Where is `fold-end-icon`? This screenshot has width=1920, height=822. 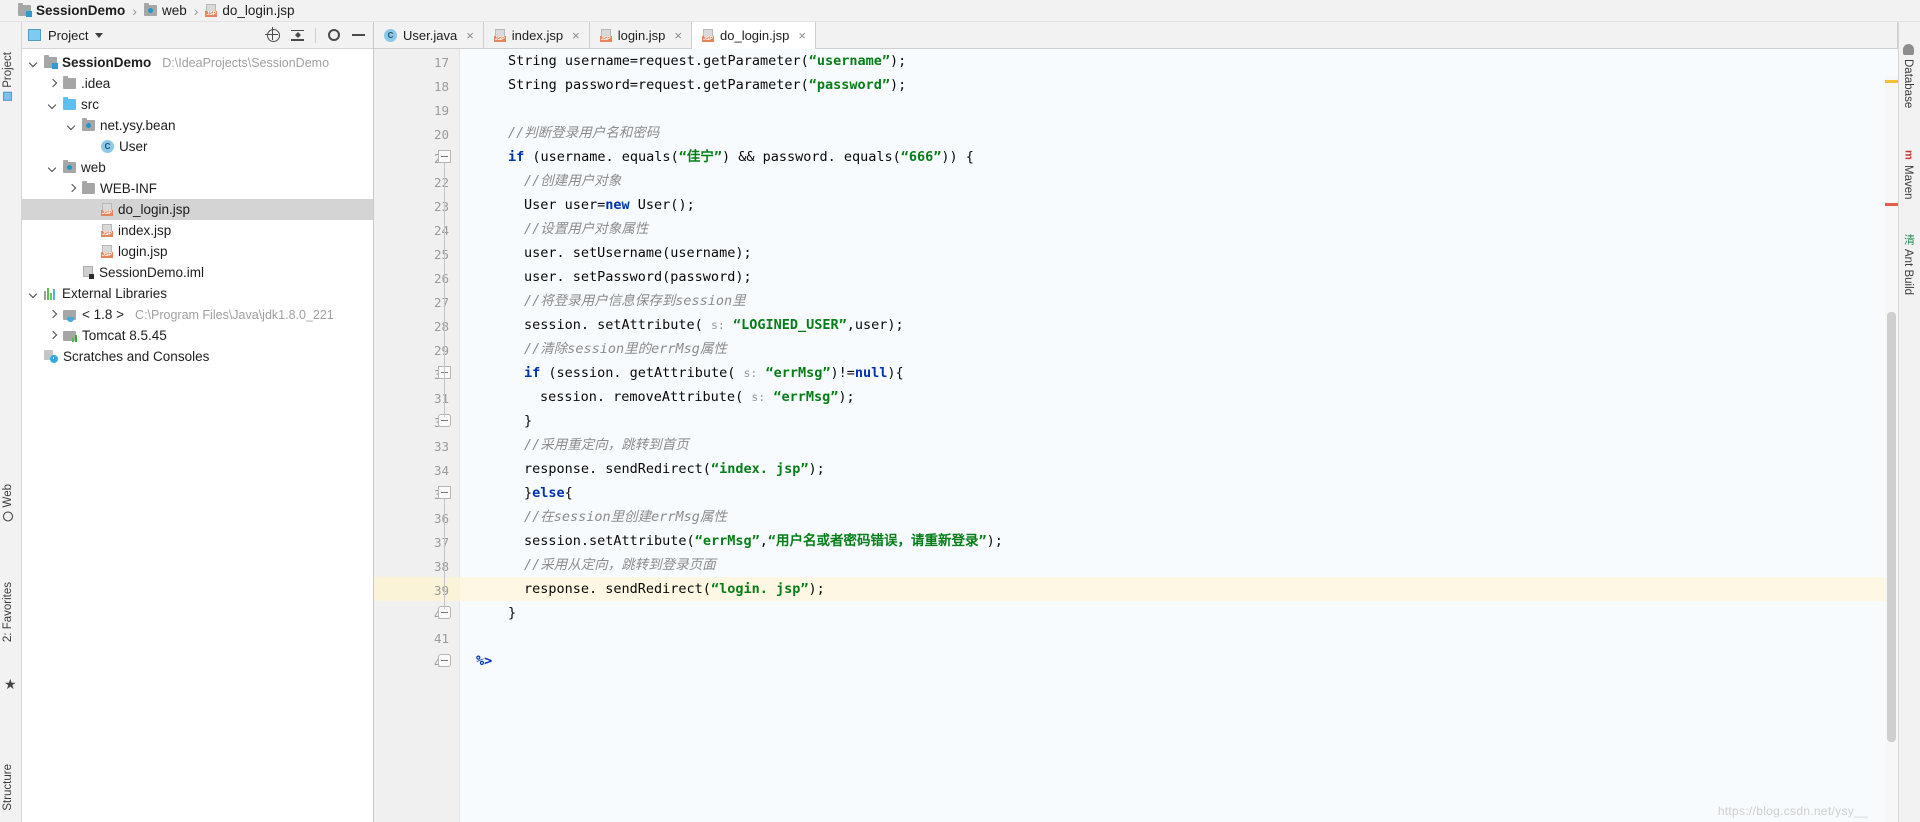 fold-end-icon is located at coordinates (444, 660).